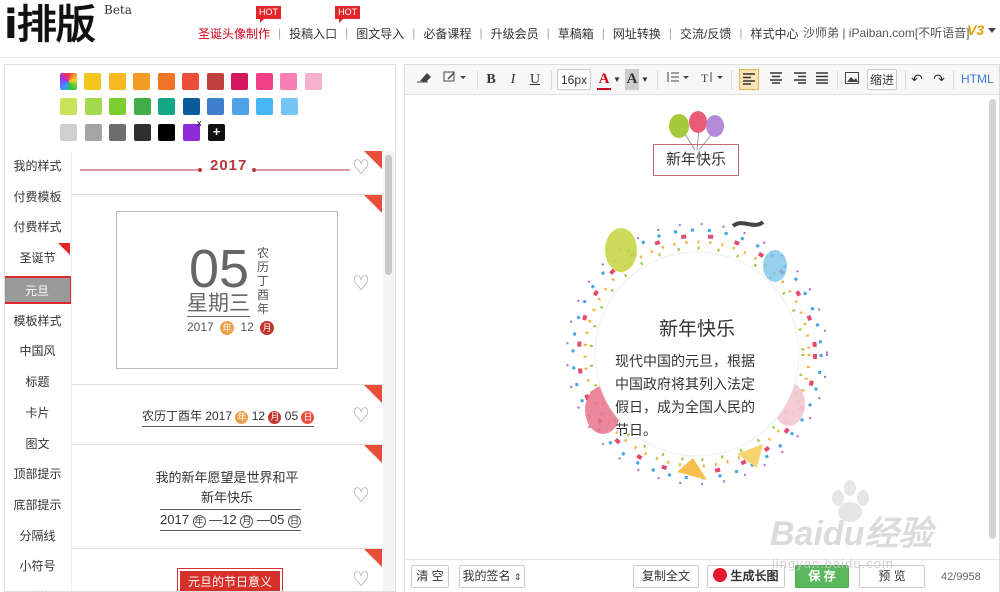  Describe the element at coordinates (388, 215) in the screenshot. I see `template-scrollbar` at that location.